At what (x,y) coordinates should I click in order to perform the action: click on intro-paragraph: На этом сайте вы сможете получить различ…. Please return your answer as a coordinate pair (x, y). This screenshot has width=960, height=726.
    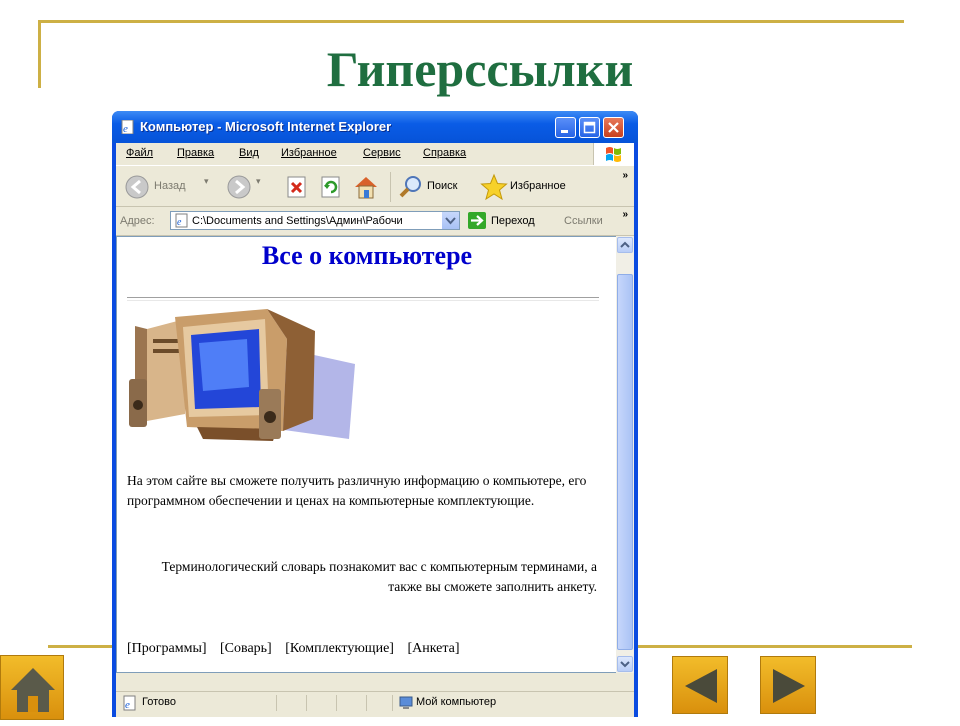
    Looking at the image, I should click on (357, 490).